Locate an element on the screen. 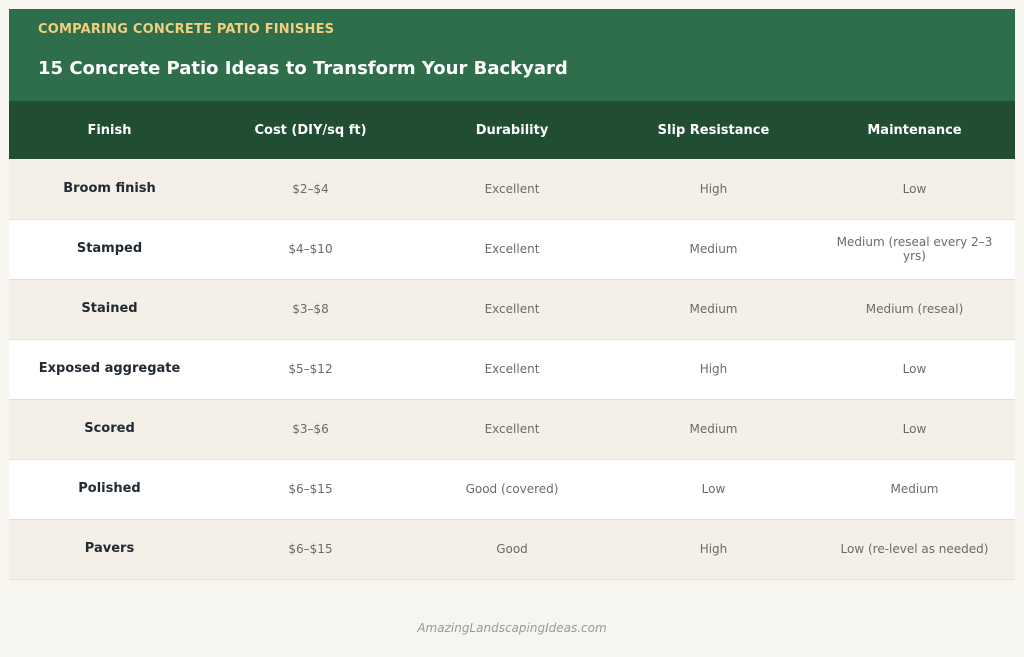 Image resolution: width=1024 pixels, height=657 pixels. finish-cell: Scored is located at coordinates (109, 428).